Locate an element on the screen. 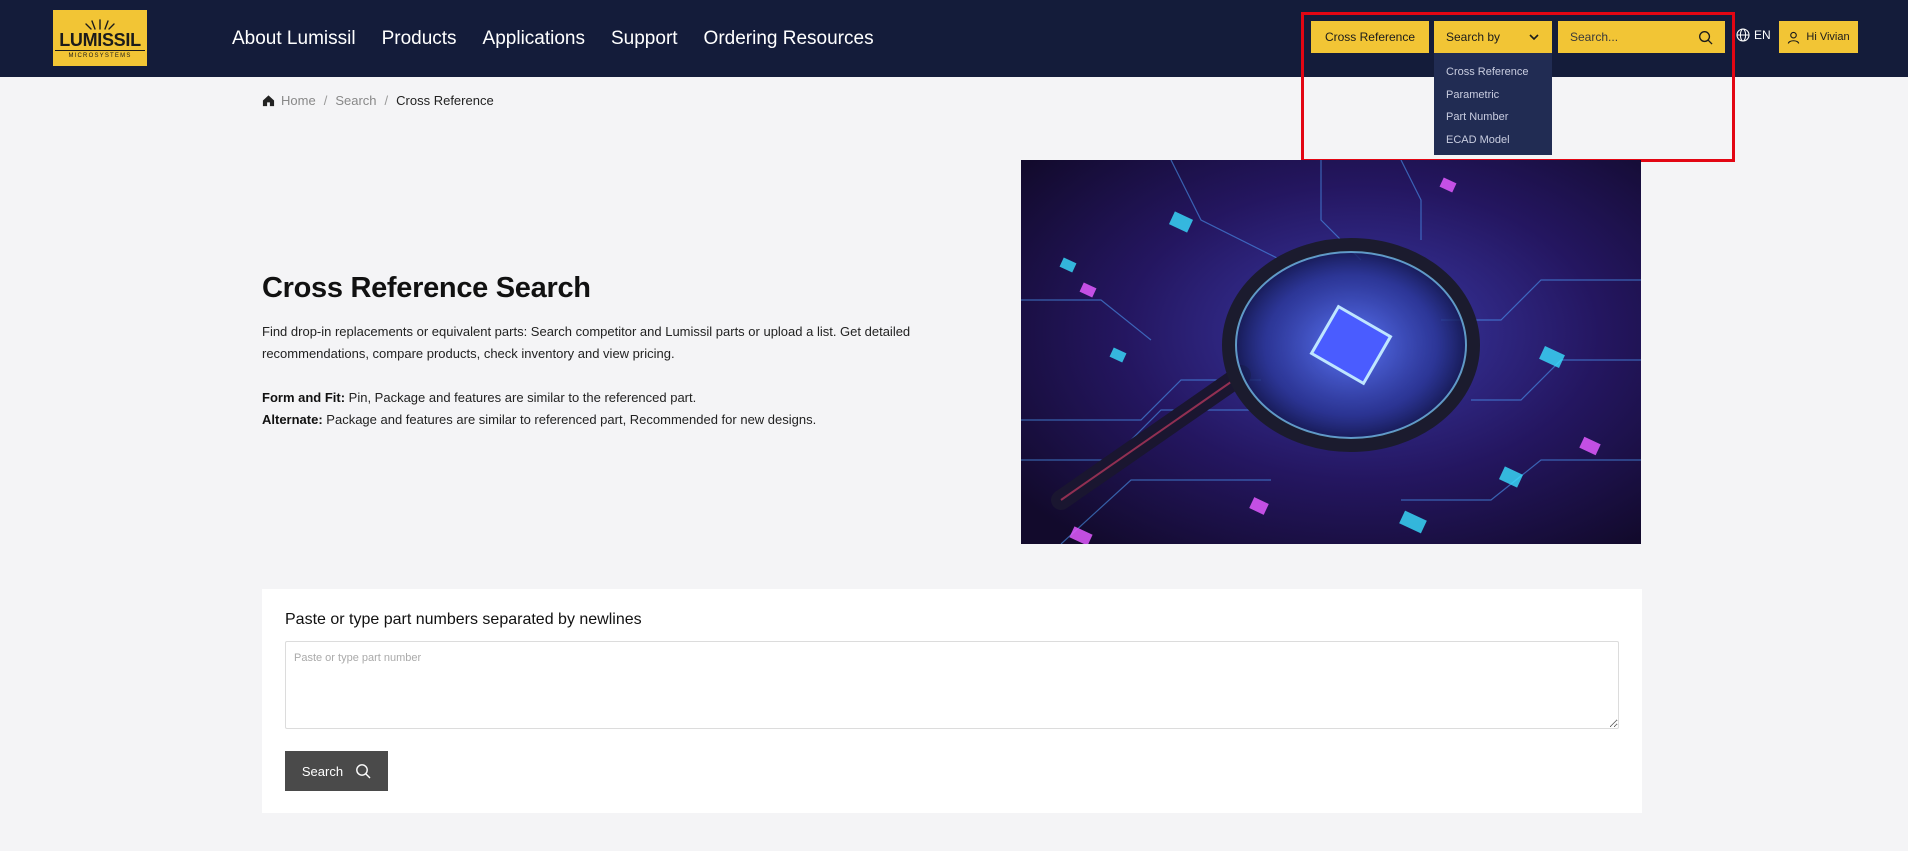  breadcrumb: Home / Search / Cross Reference is located at coordinates (378, 100).